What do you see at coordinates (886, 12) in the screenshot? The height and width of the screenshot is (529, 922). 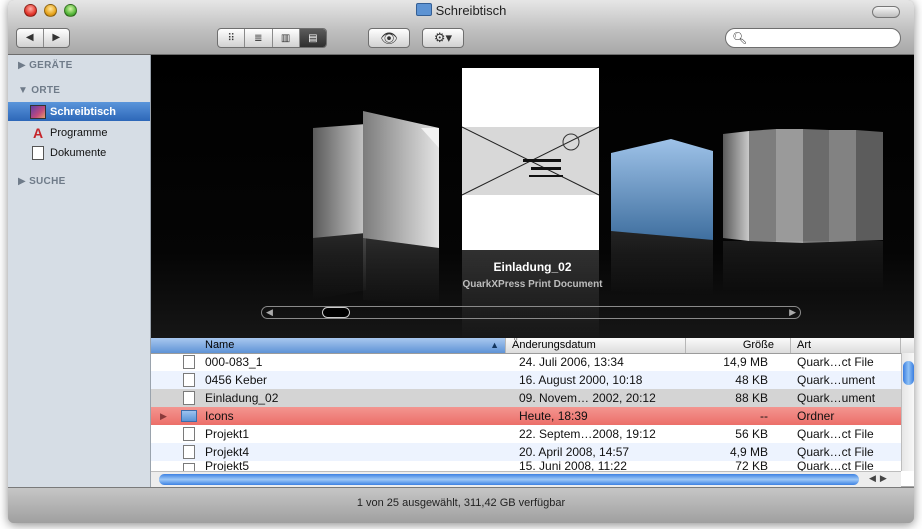 I see `toolbar-toggle-button` at bounding box center [886, 12].